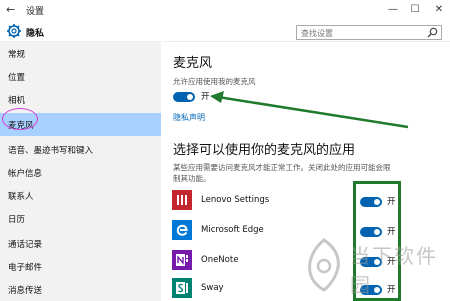  I want to click on sidebar-item-account-info: 帐户信息, so click(80, 172).